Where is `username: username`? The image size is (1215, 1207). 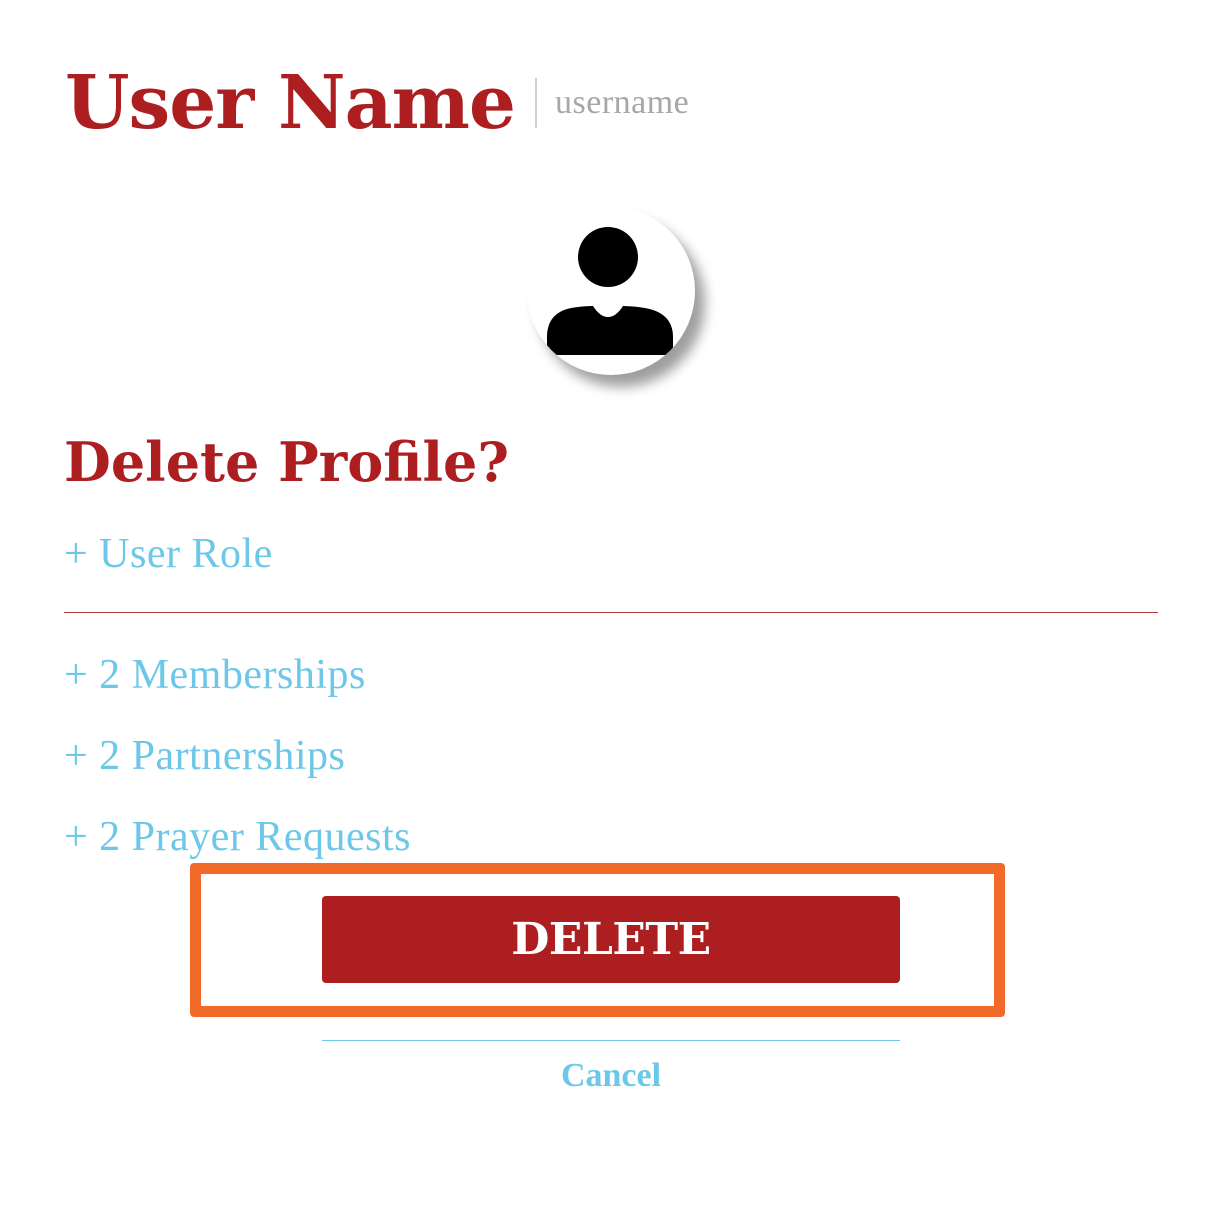 username: username is located at coordinates (622, 102).